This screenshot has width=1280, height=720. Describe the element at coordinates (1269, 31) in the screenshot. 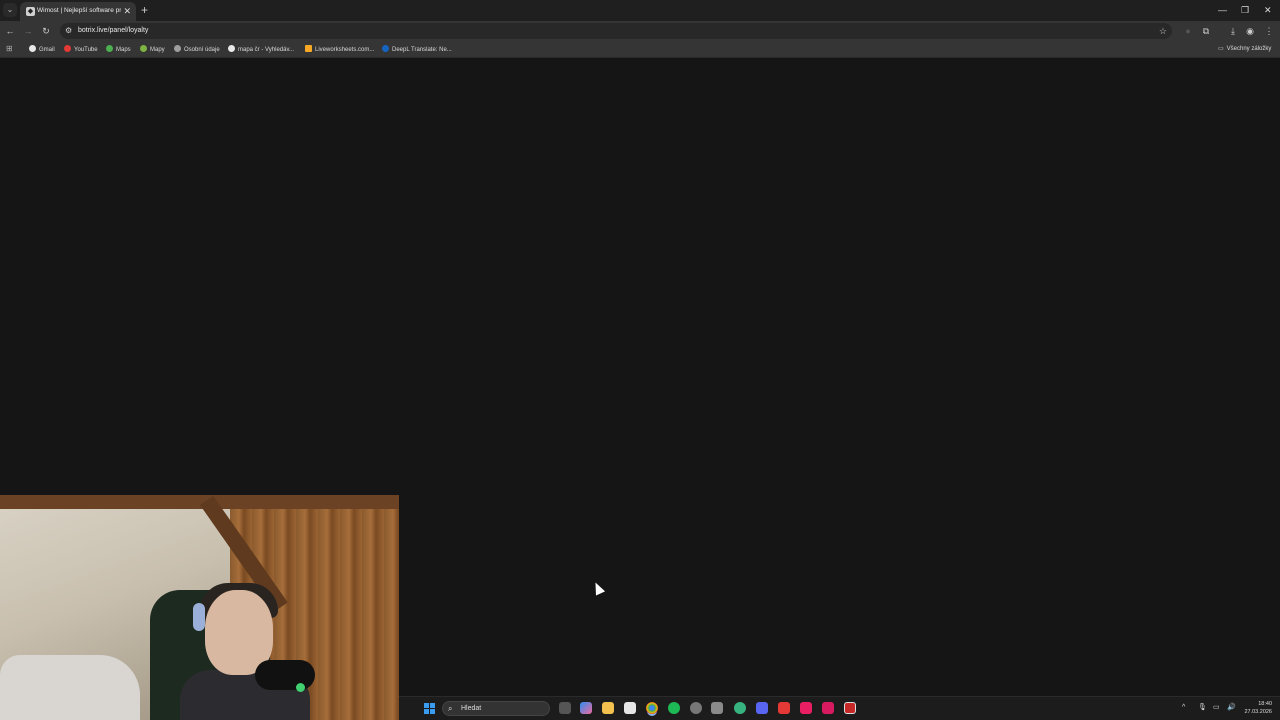

I see `menu-kebab-icon: ⋮` at that location.